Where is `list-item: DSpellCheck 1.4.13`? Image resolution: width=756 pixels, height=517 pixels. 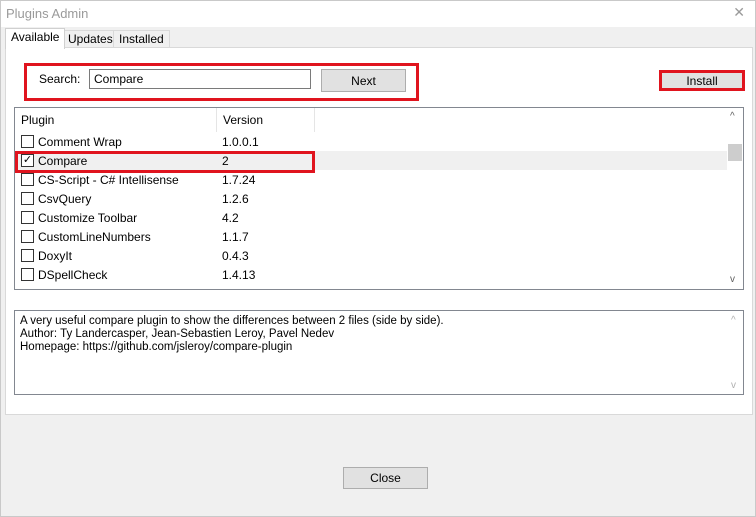 list-item: DSpellCheck 1.4.13 is located at coordinates (371, 274).